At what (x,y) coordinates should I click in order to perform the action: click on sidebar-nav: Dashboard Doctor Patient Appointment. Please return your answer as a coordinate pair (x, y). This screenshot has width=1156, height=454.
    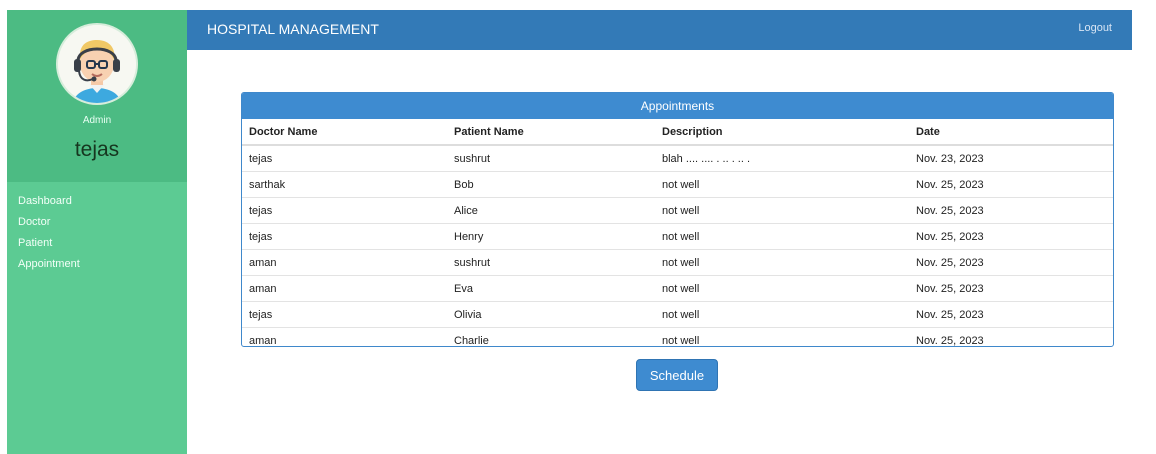
    Looking at the image, I should click on (49, 233).